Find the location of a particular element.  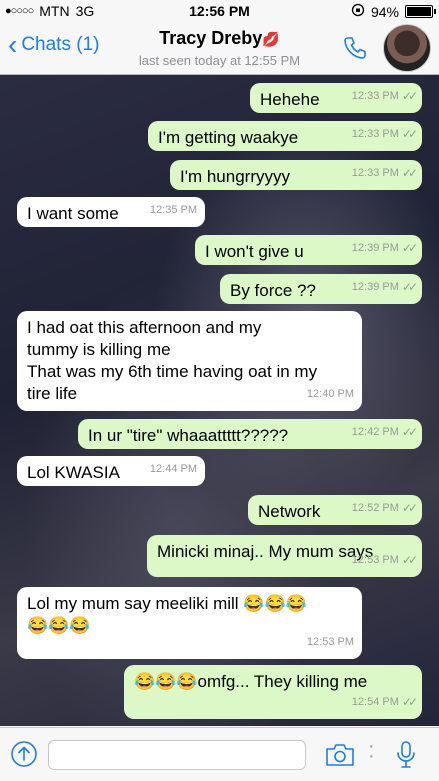

message-text: Lol my mum say meeliki mill 😂😂😂 😂😂😂 is located at coordinates (167, 614).